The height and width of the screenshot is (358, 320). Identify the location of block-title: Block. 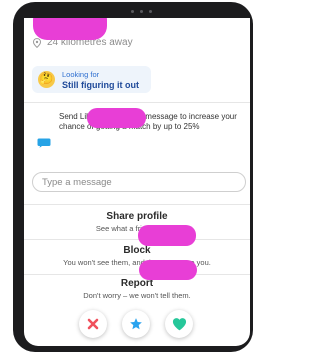
(137, 250).